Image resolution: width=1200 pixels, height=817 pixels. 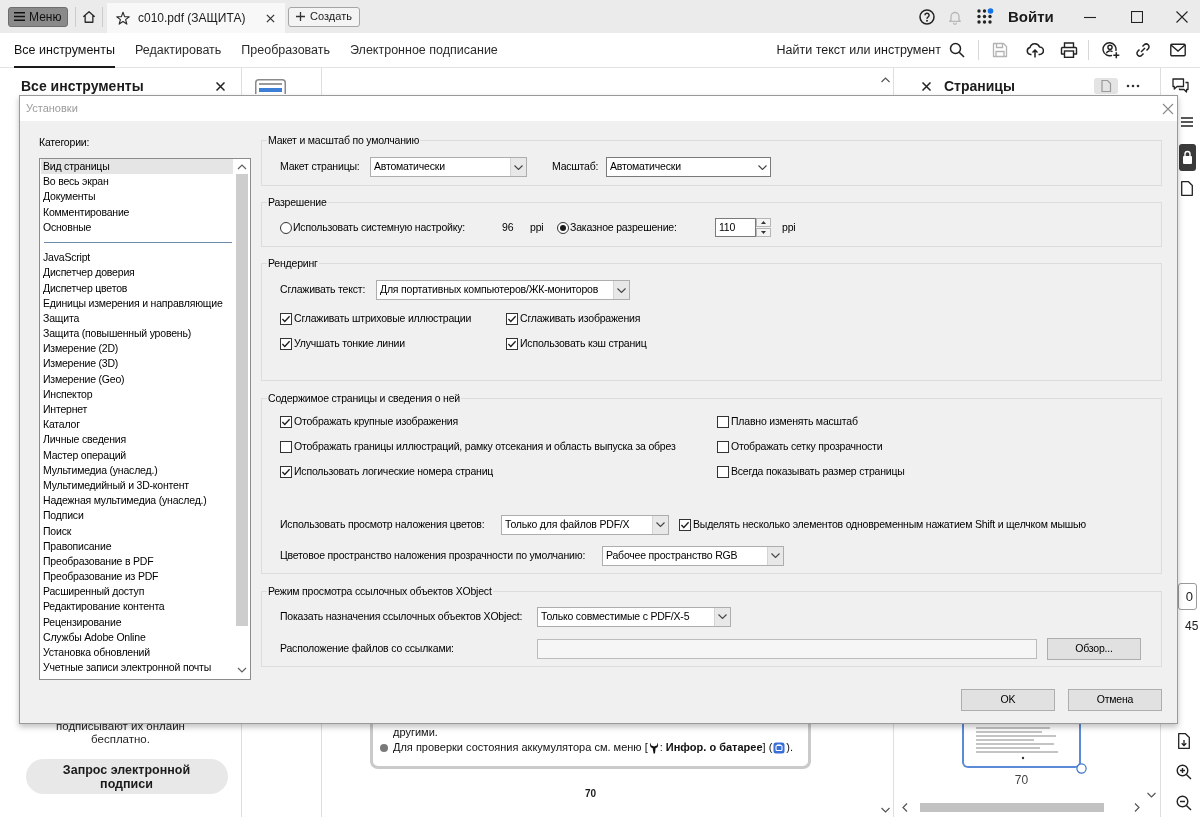 What do you see at coordinates (1115, 699) in the screenshot?
I see `dialog-button: Отмена` at bounding box center [1115, 699].